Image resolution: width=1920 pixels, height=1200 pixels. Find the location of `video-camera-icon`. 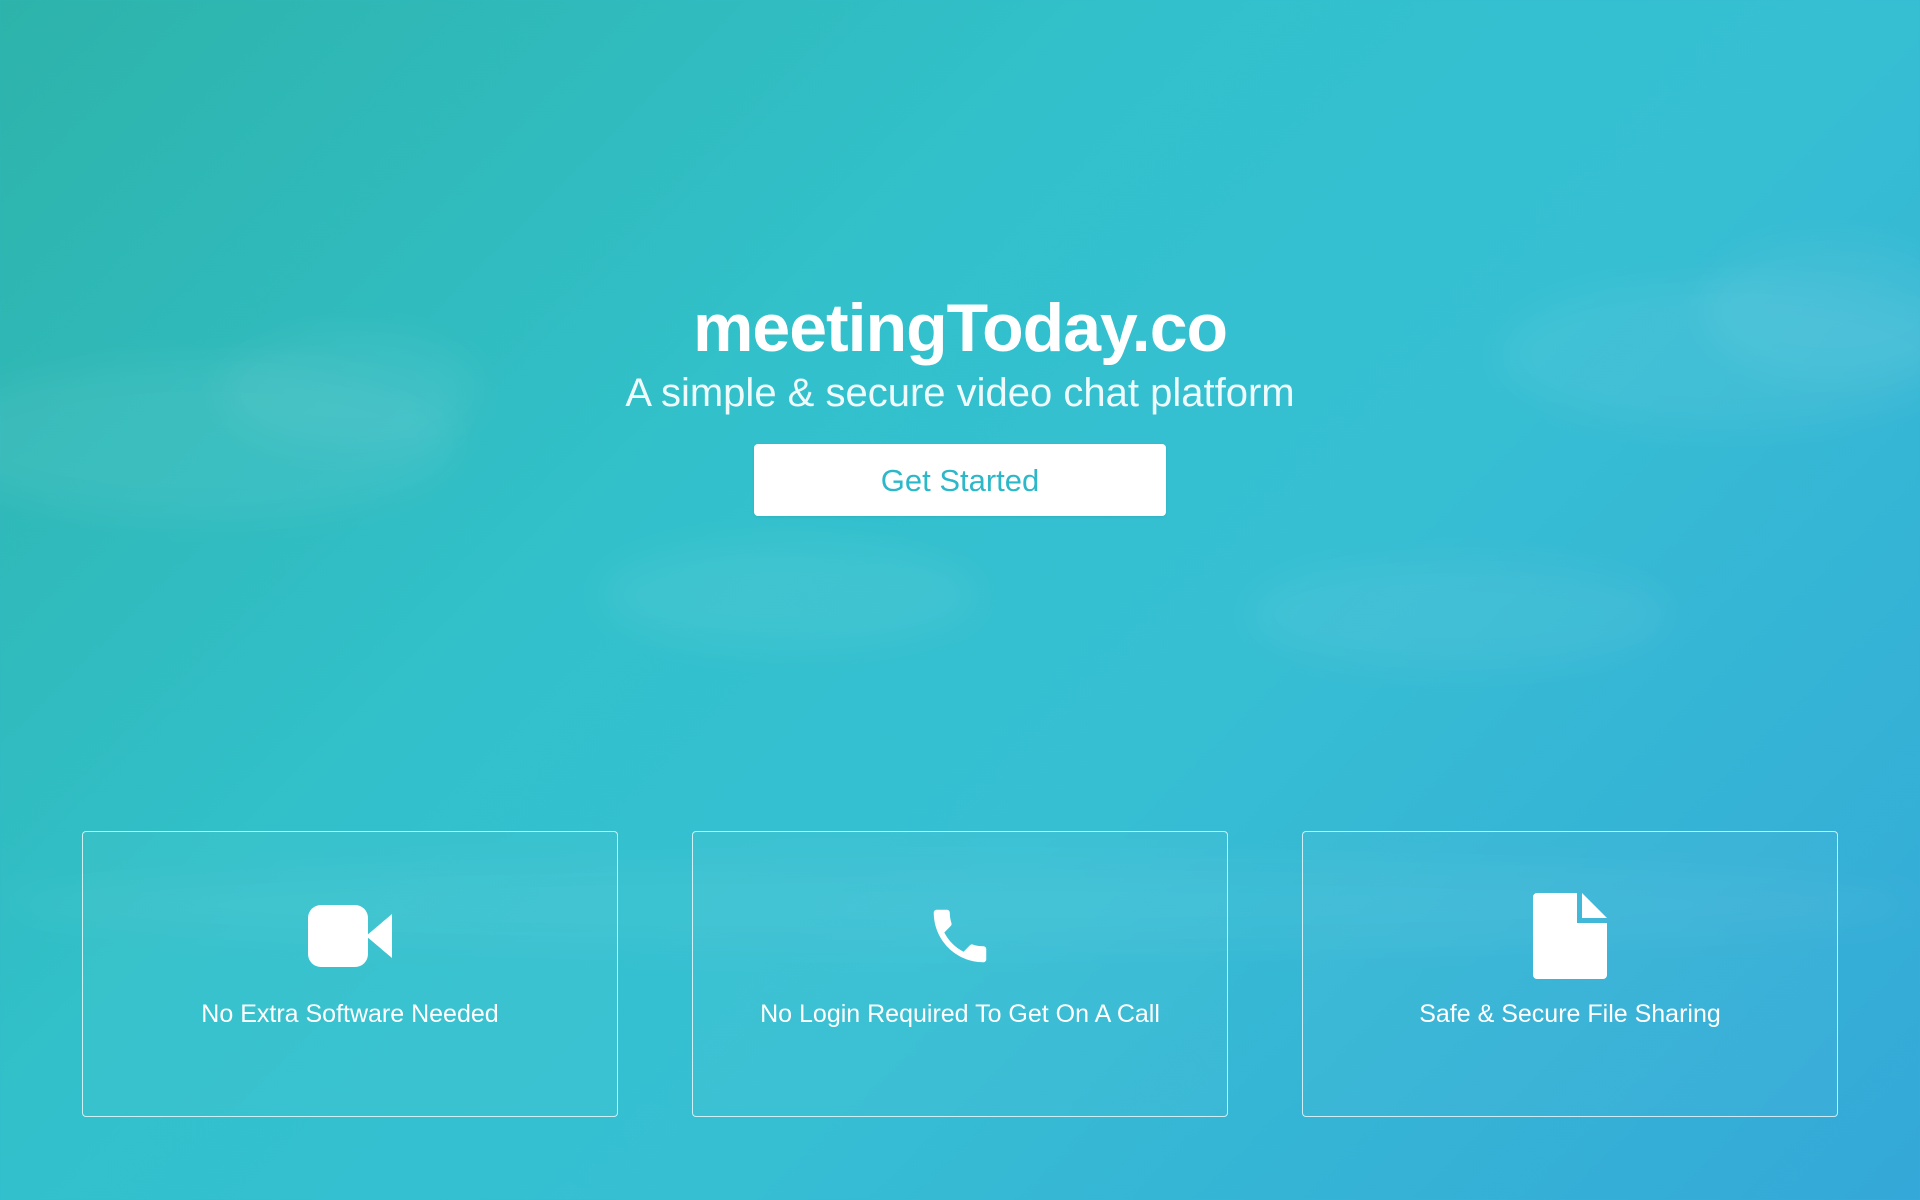

video-camera-icon is located at coordinates (350, 936).